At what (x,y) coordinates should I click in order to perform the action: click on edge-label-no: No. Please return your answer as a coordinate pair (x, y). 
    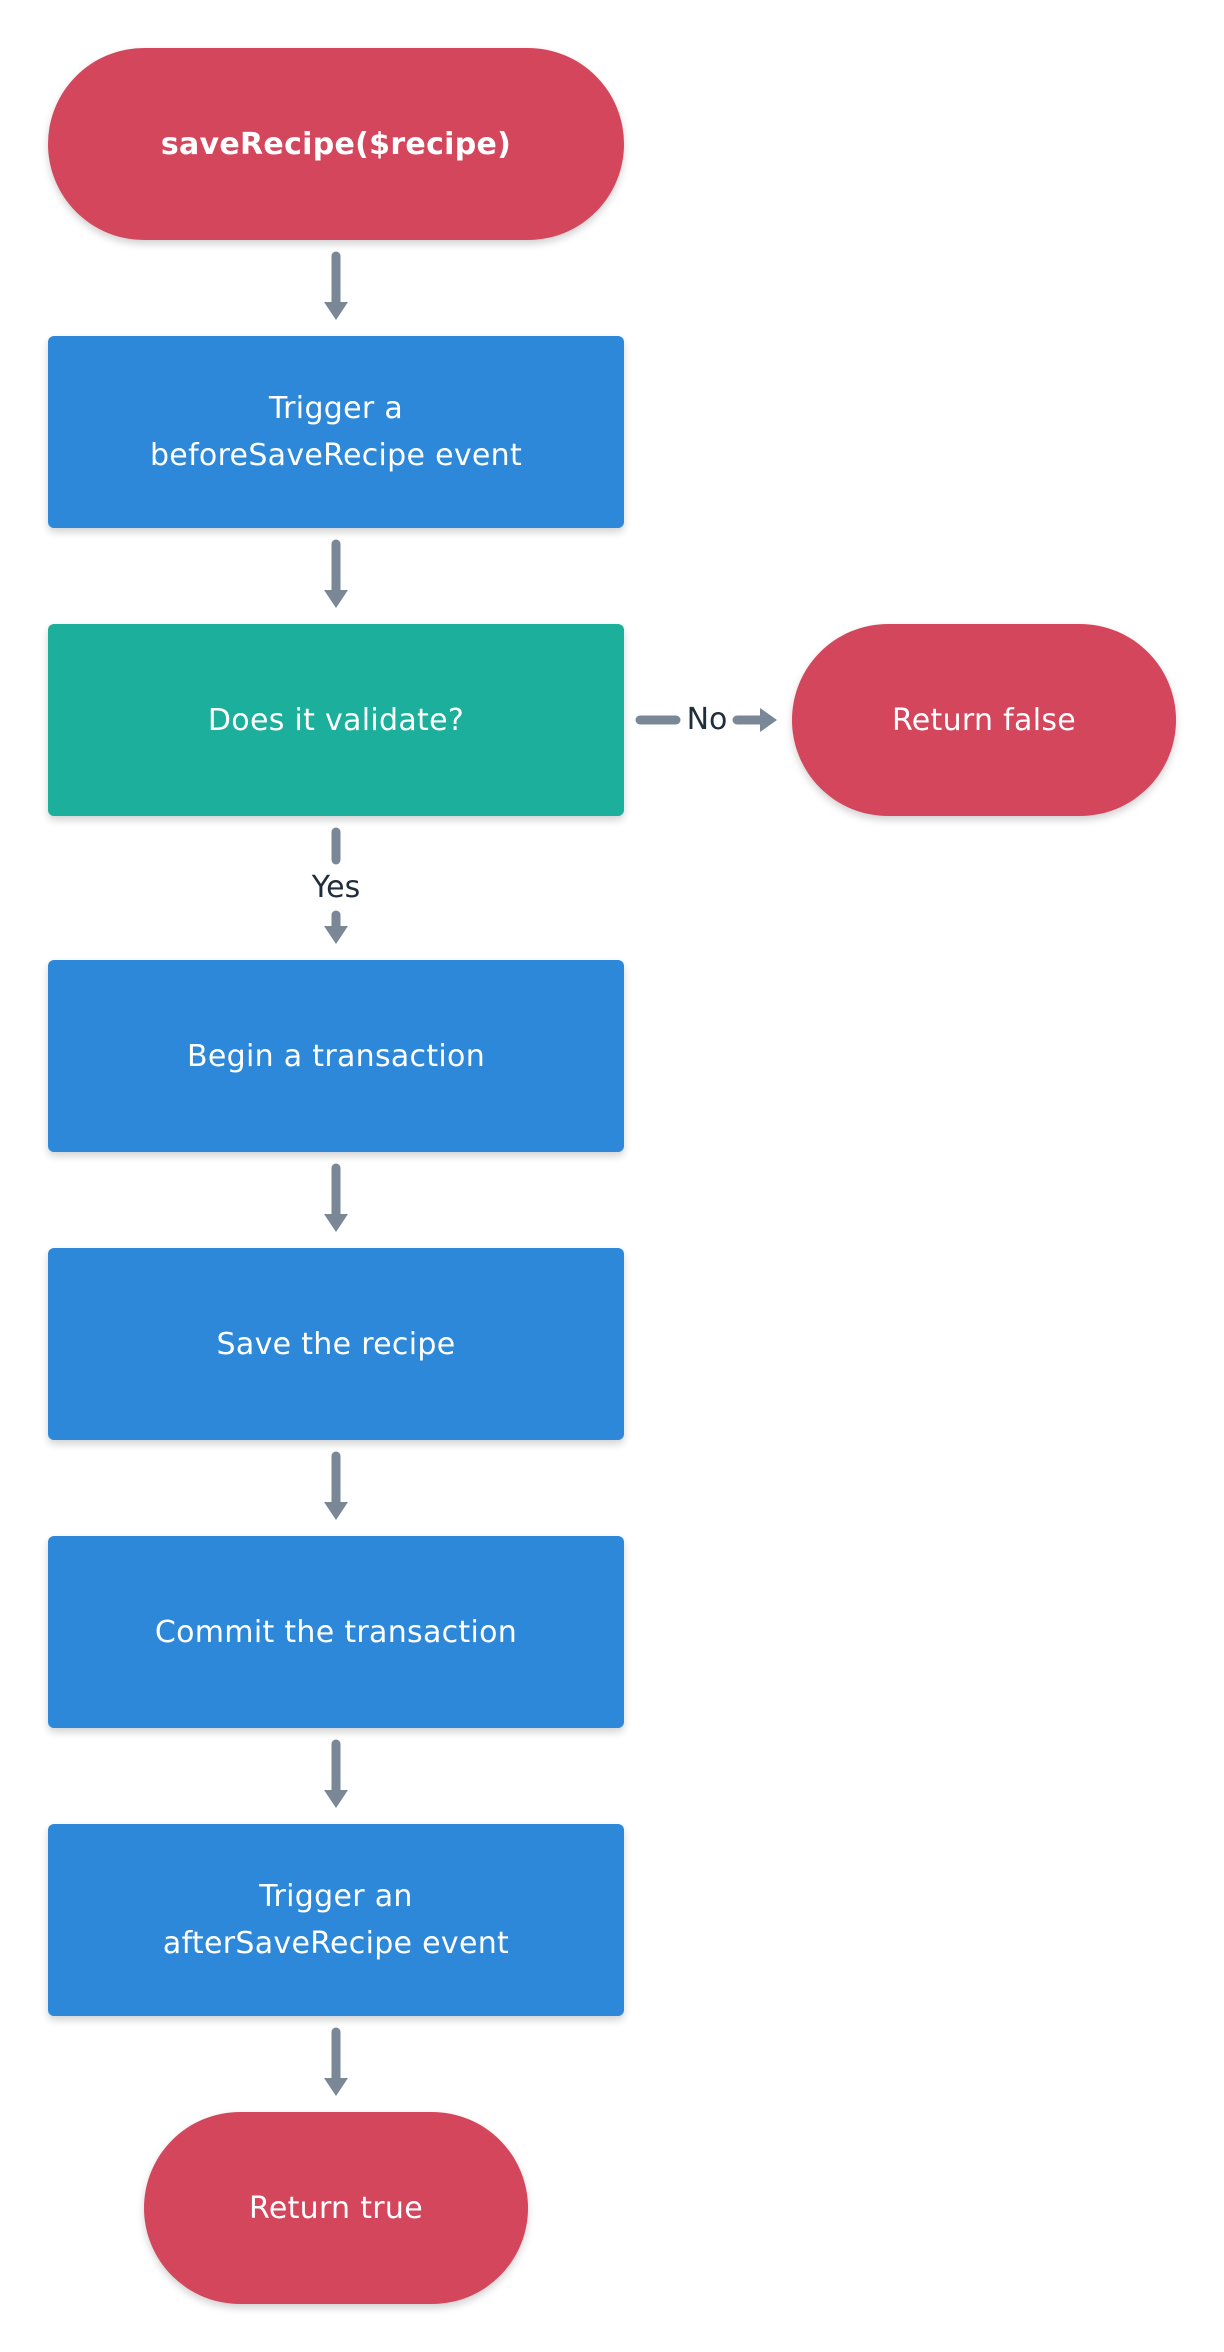
    Looking at the image, I should click on (707, 719).